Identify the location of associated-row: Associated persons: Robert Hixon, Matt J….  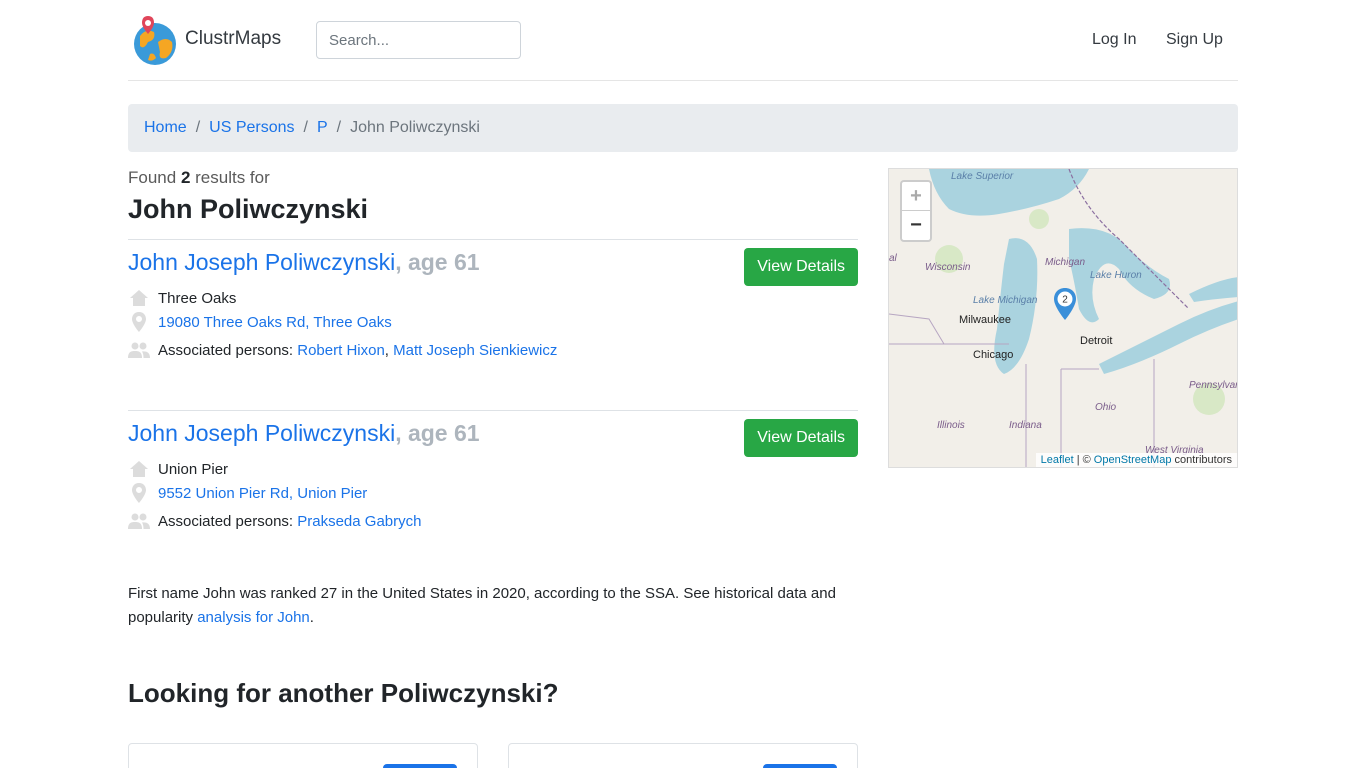
(342, 350).